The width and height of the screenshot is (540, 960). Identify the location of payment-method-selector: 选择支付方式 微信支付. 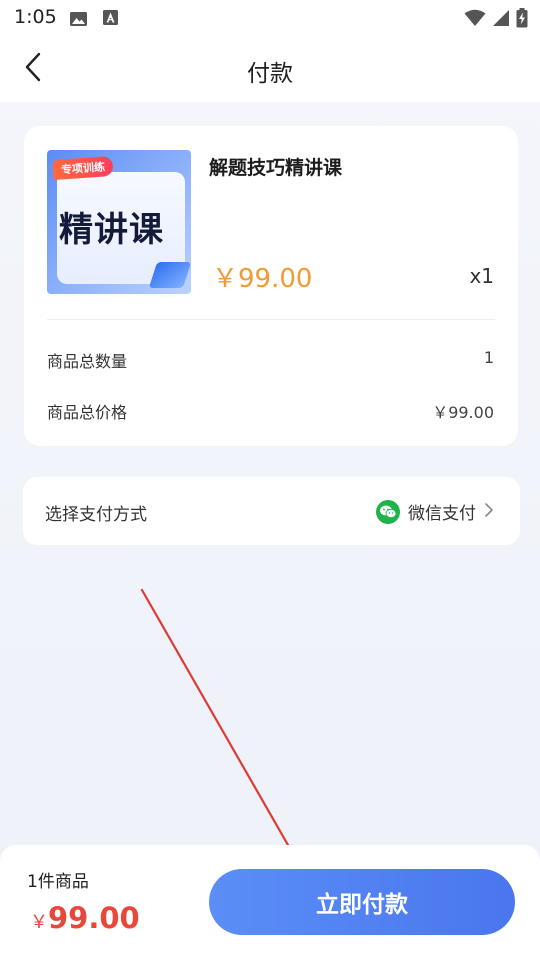
(271, 511).